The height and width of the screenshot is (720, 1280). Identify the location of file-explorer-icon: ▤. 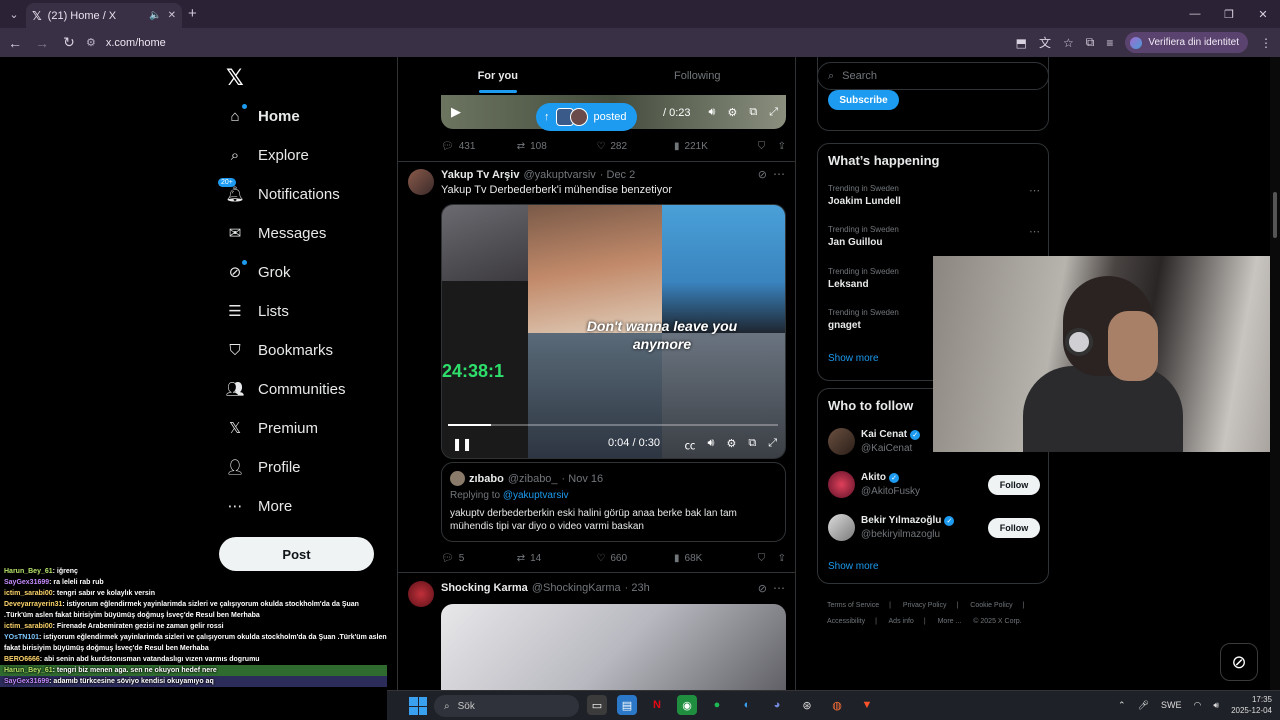
(627, 705).